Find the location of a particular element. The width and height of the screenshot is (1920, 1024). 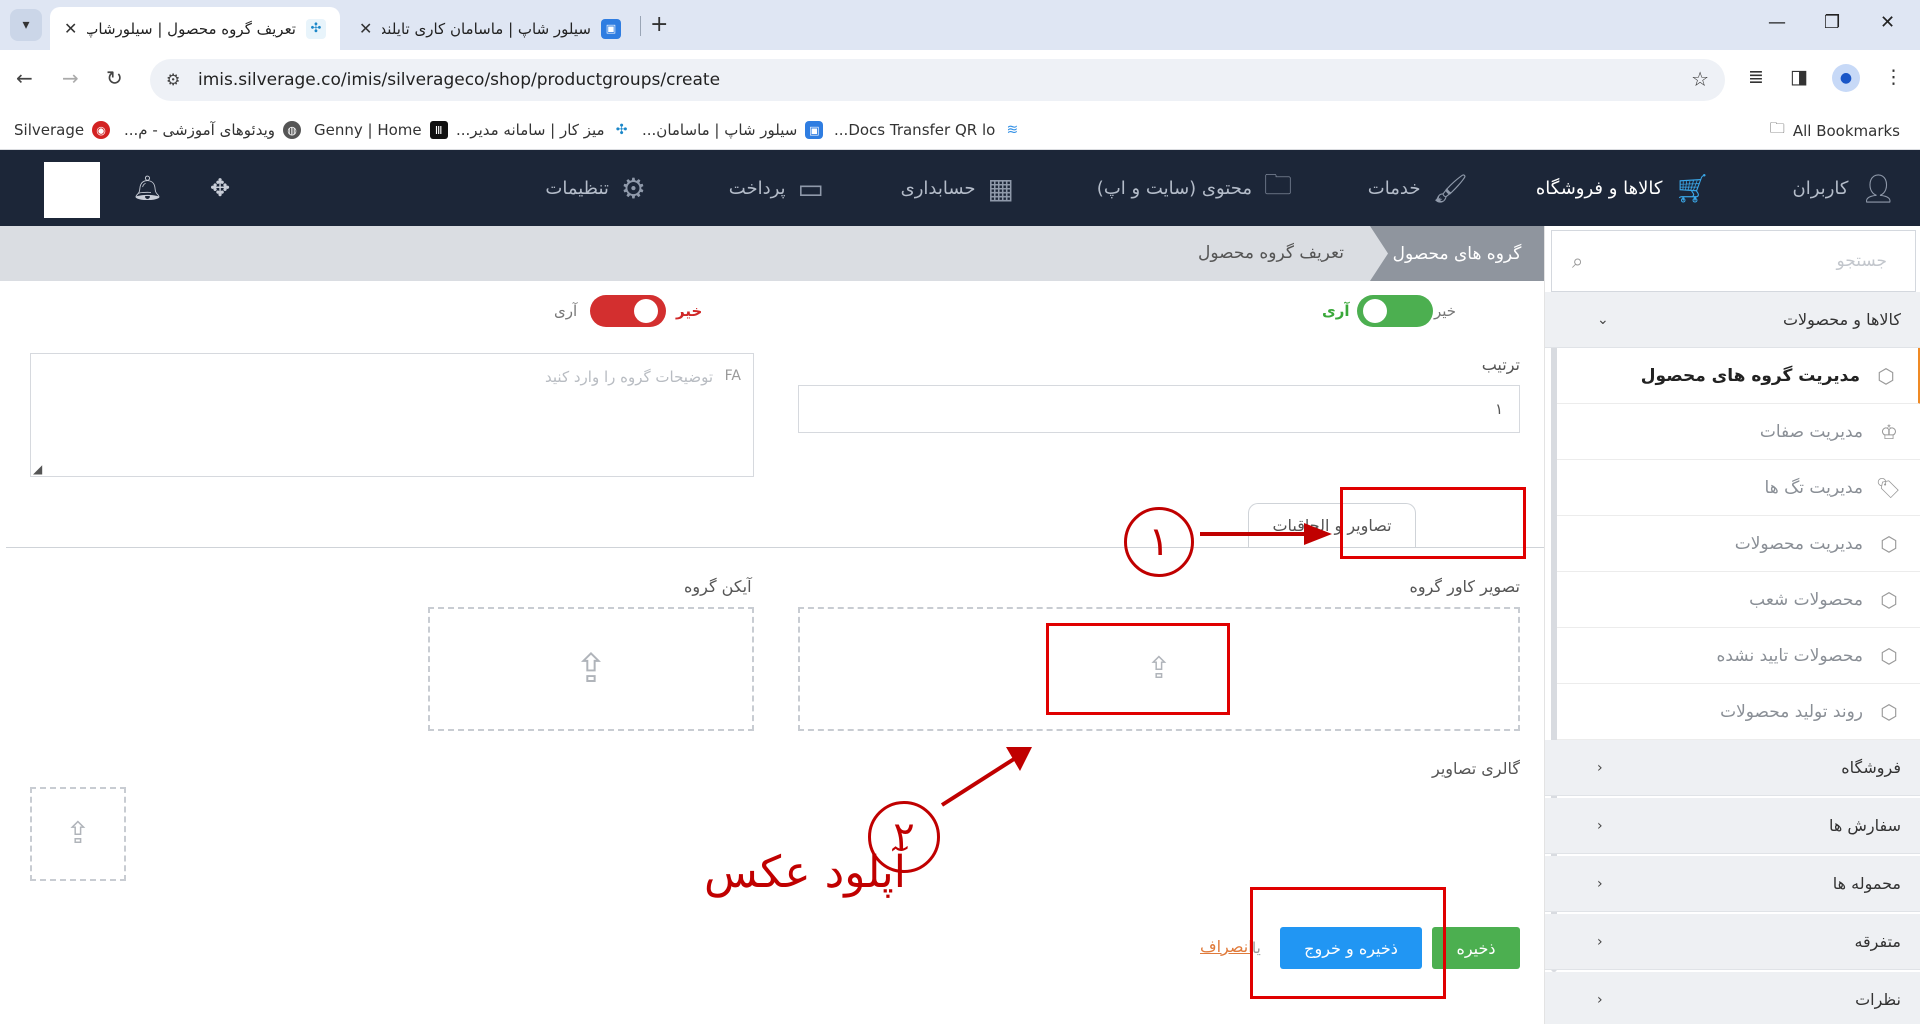

show-toggle is located at coordinates (628, 311).